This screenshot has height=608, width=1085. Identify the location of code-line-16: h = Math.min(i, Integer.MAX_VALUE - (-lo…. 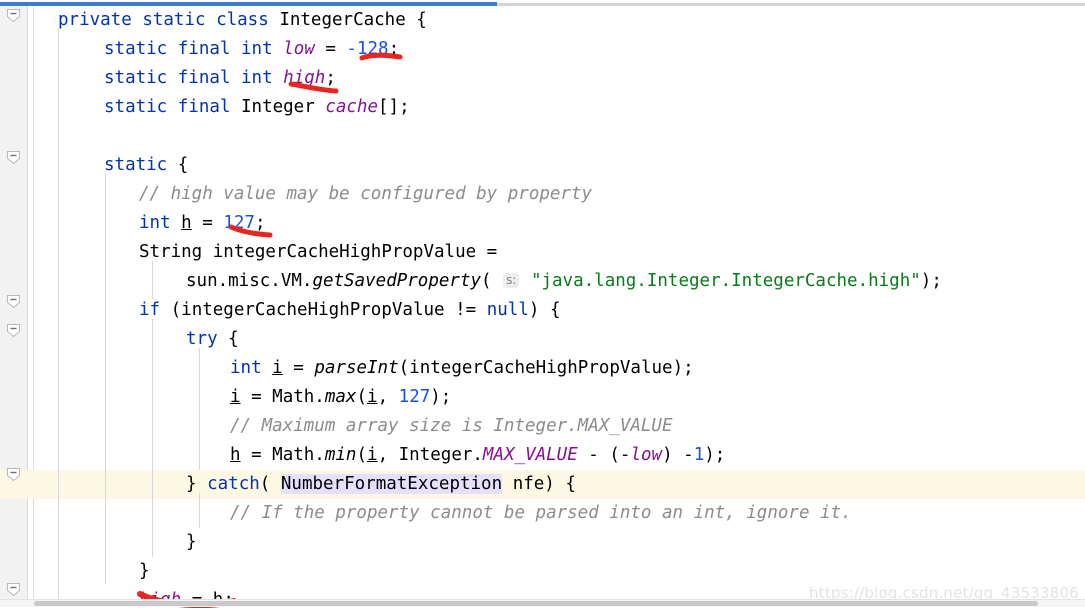
(379, 455).